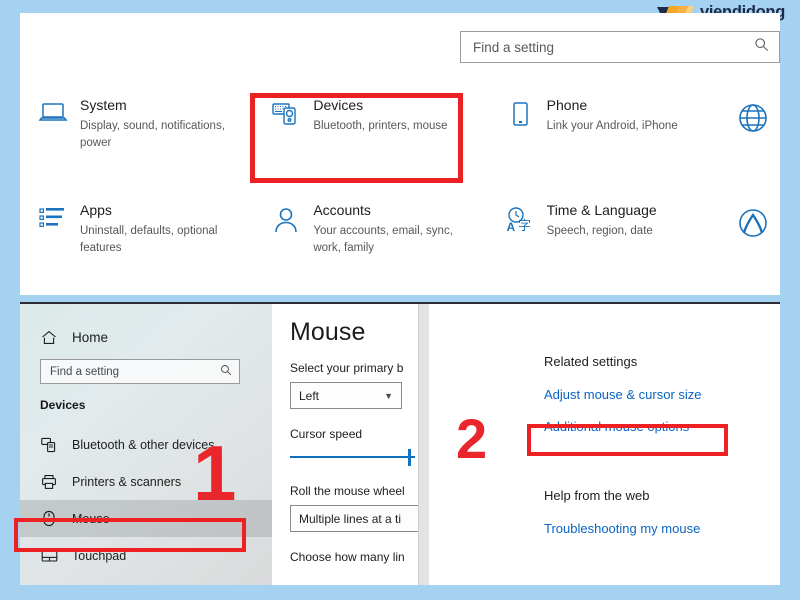 Image resolution: width=800 pixels, height=600 pixels. Describe the element at coordinates (603, 143) in the screenshot. I see `settings-category-phone: Phone Link your Android, iPhone` at that location.